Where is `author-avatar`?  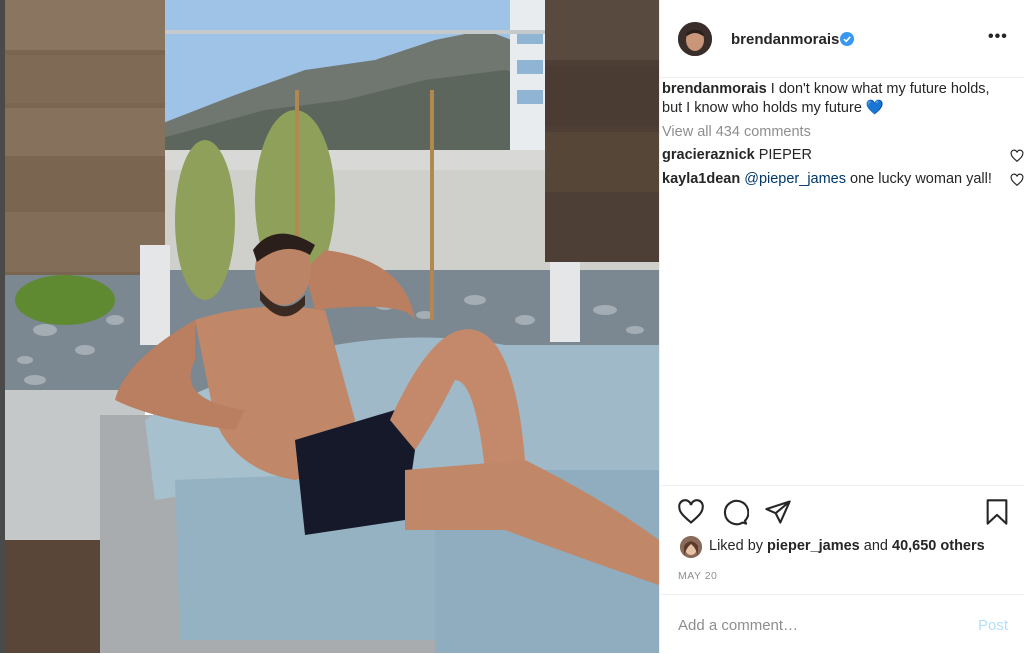 author-avatar is located at coordinates (695, 39).